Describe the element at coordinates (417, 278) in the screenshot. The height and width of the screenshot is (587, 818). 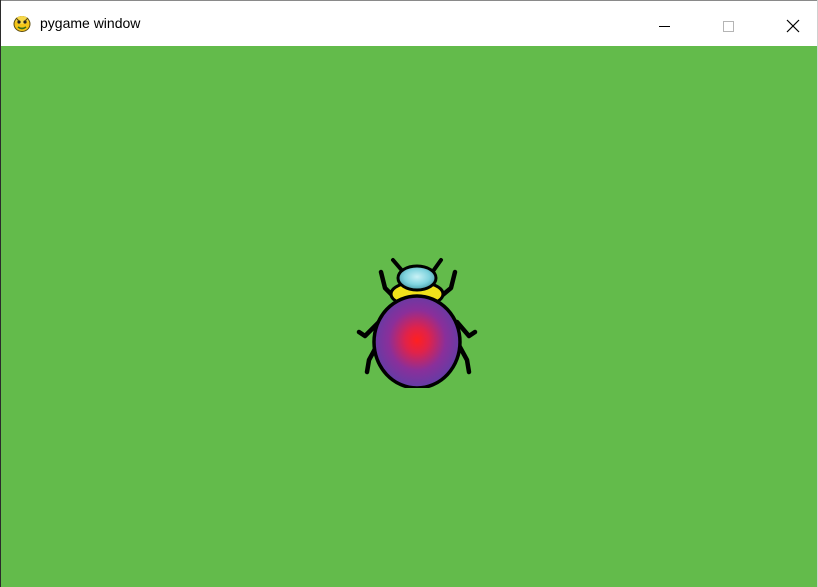
I see `beetle-head` at that location.